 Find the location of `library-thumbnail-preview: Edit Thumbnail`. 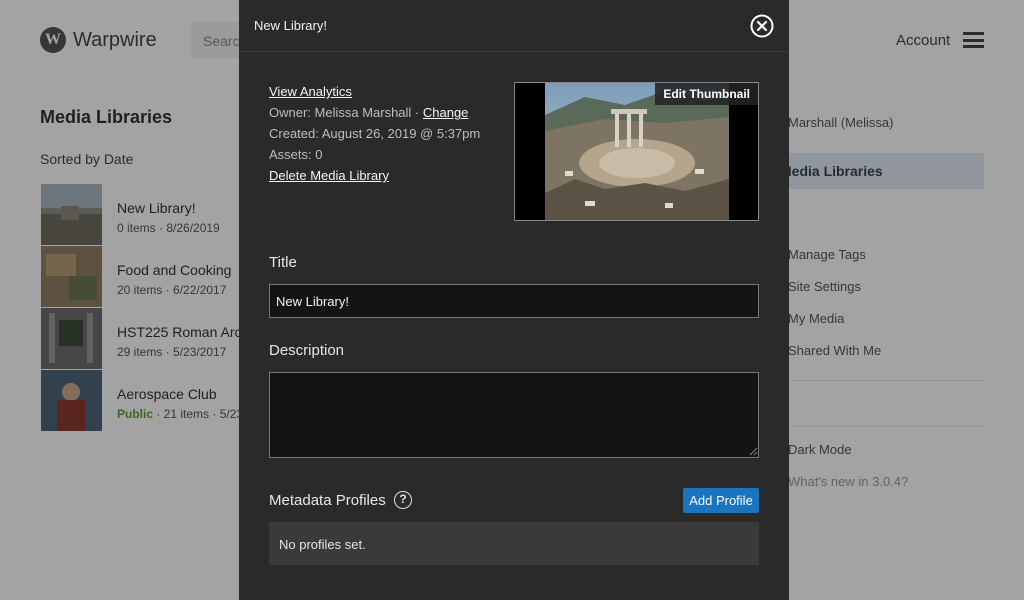

library-thumbnail-preview: Edit Thumbnail is located at coordinates (636, 151).